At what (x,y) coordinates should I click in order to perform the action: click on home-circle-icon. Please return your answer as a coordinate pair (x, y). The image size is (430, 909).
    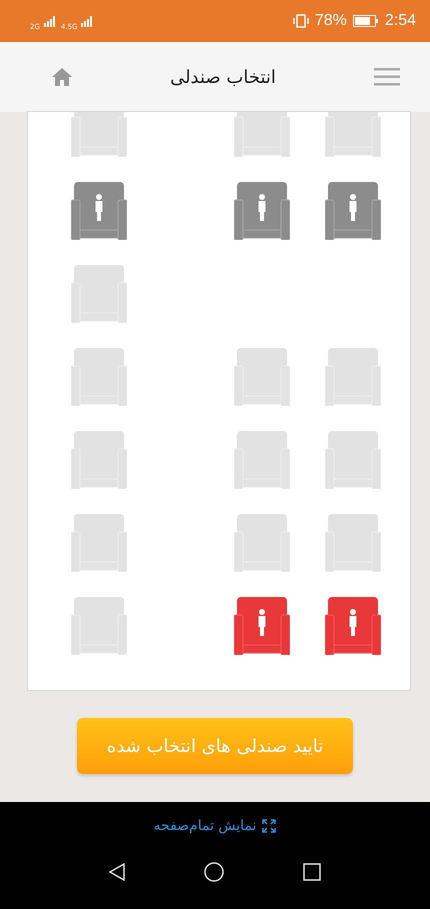
    Looking at the image, I should click on (214, 872).